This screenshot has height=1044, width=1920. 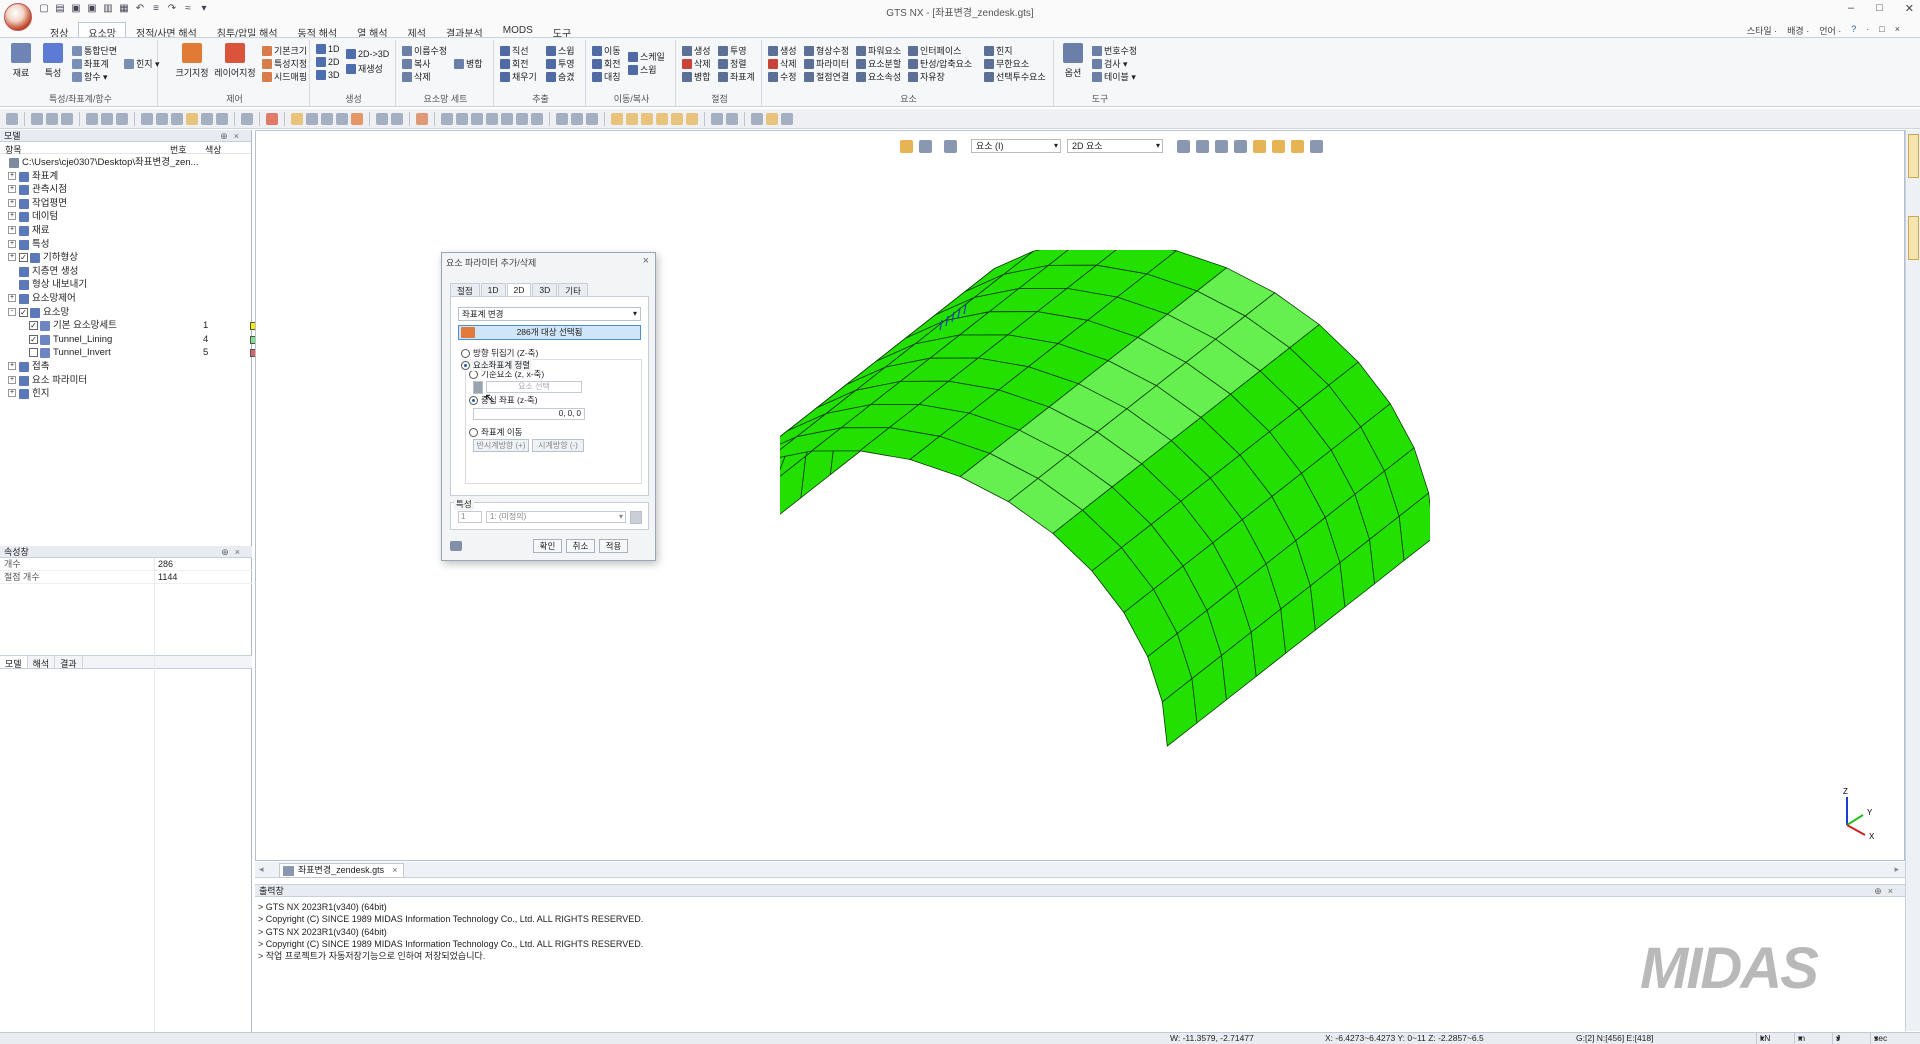 I want to click on table-button: 테이블 ▾, so click(x=1114, y=76).